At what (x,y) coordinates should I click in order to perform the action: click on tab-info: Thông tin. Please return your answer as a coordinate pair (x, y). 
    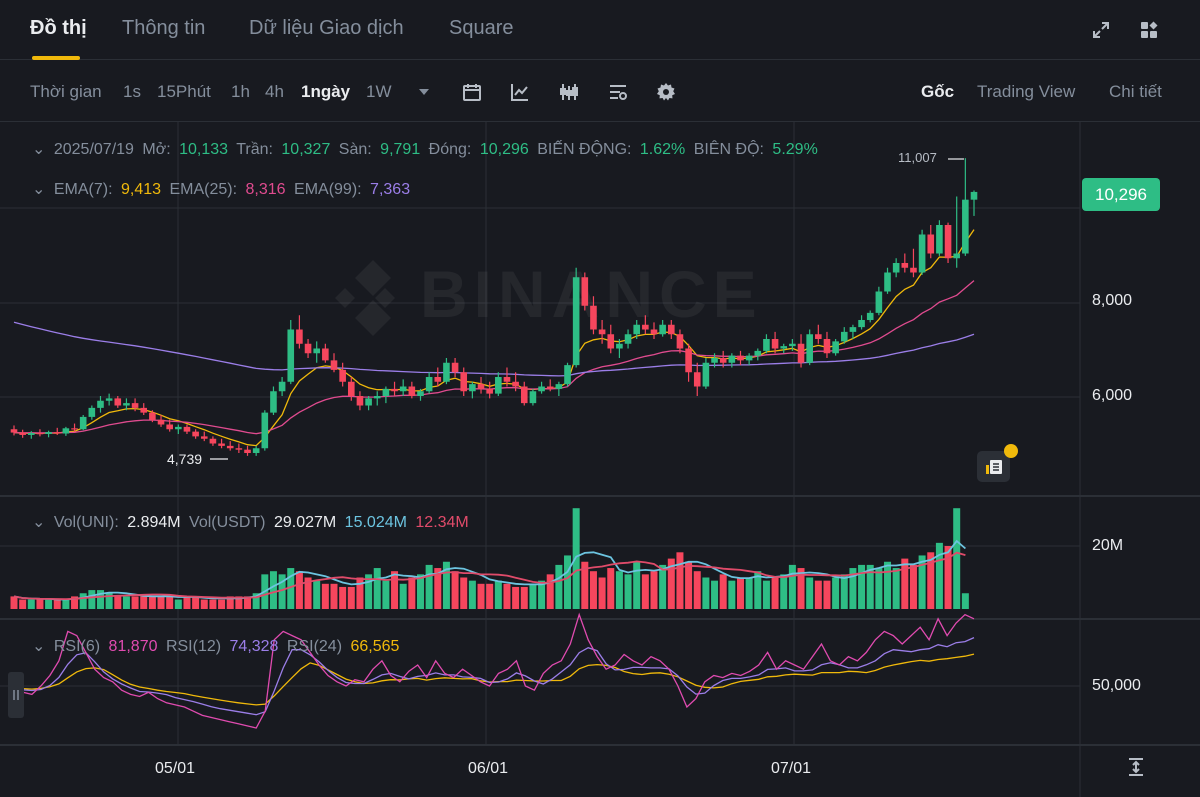
    Looking at the image, I should click on (163, 28).